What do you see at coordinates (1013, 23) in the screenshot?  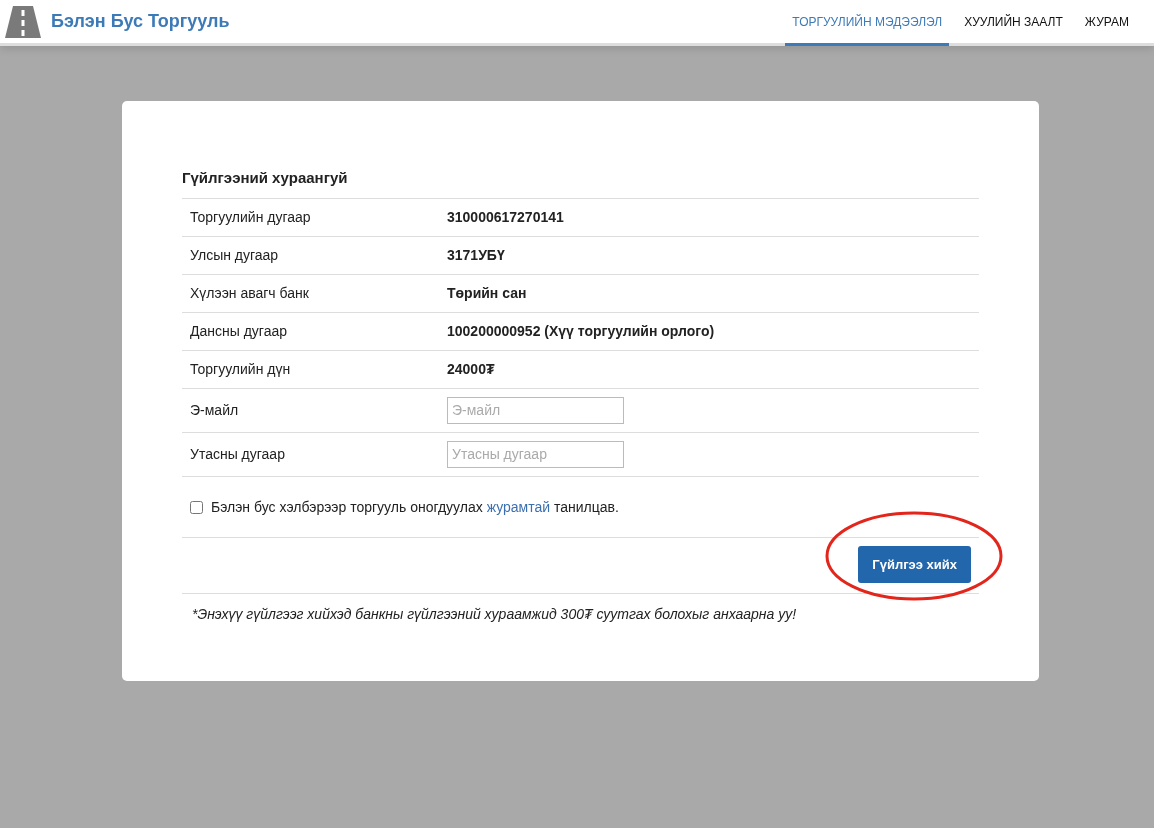 I see `nav-link: ХУУЛИЙН ЗААЛТ` at bounding box center [1013, 23].